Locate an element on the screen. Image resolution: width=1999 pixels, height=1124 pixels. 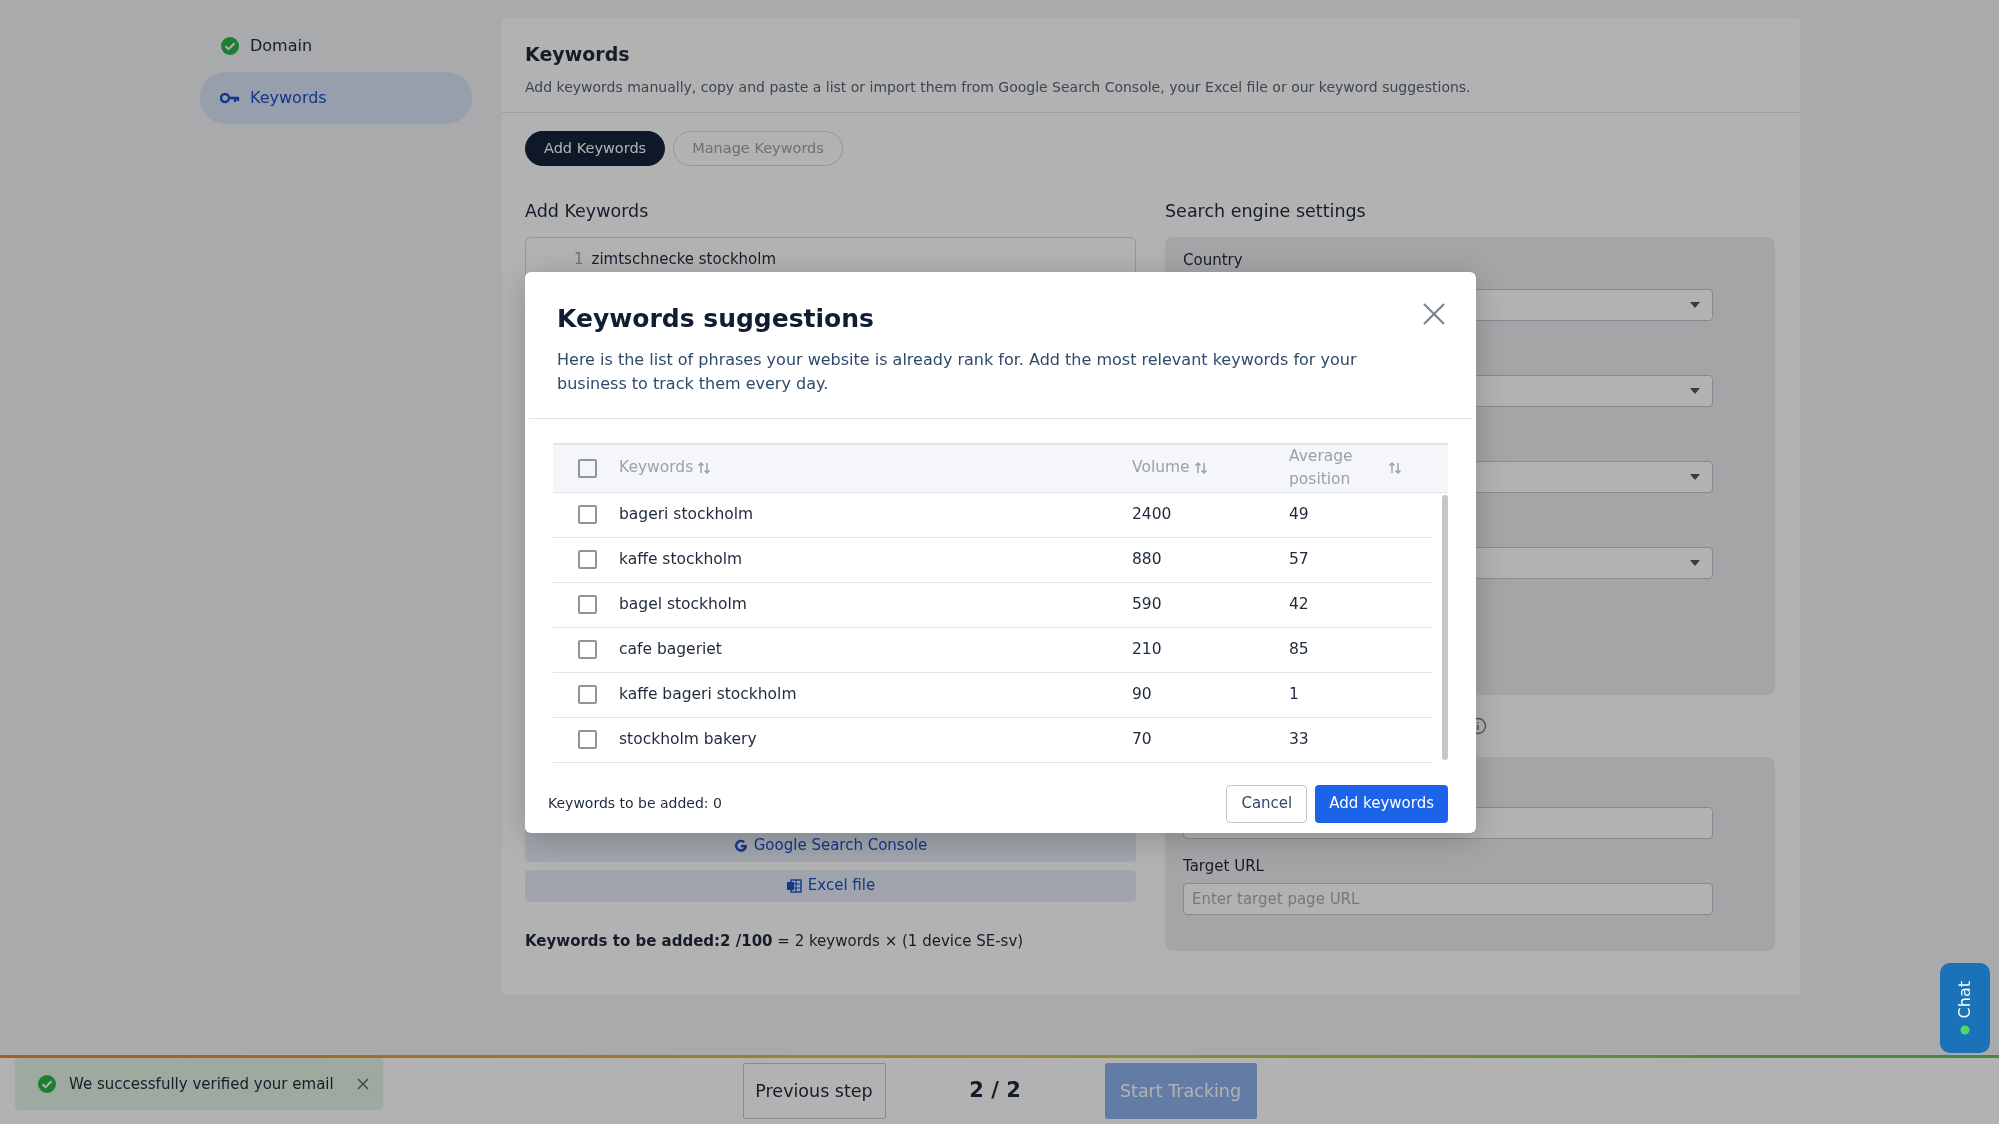
table-cell-text: 57 is located at coordinates (1299, 559).